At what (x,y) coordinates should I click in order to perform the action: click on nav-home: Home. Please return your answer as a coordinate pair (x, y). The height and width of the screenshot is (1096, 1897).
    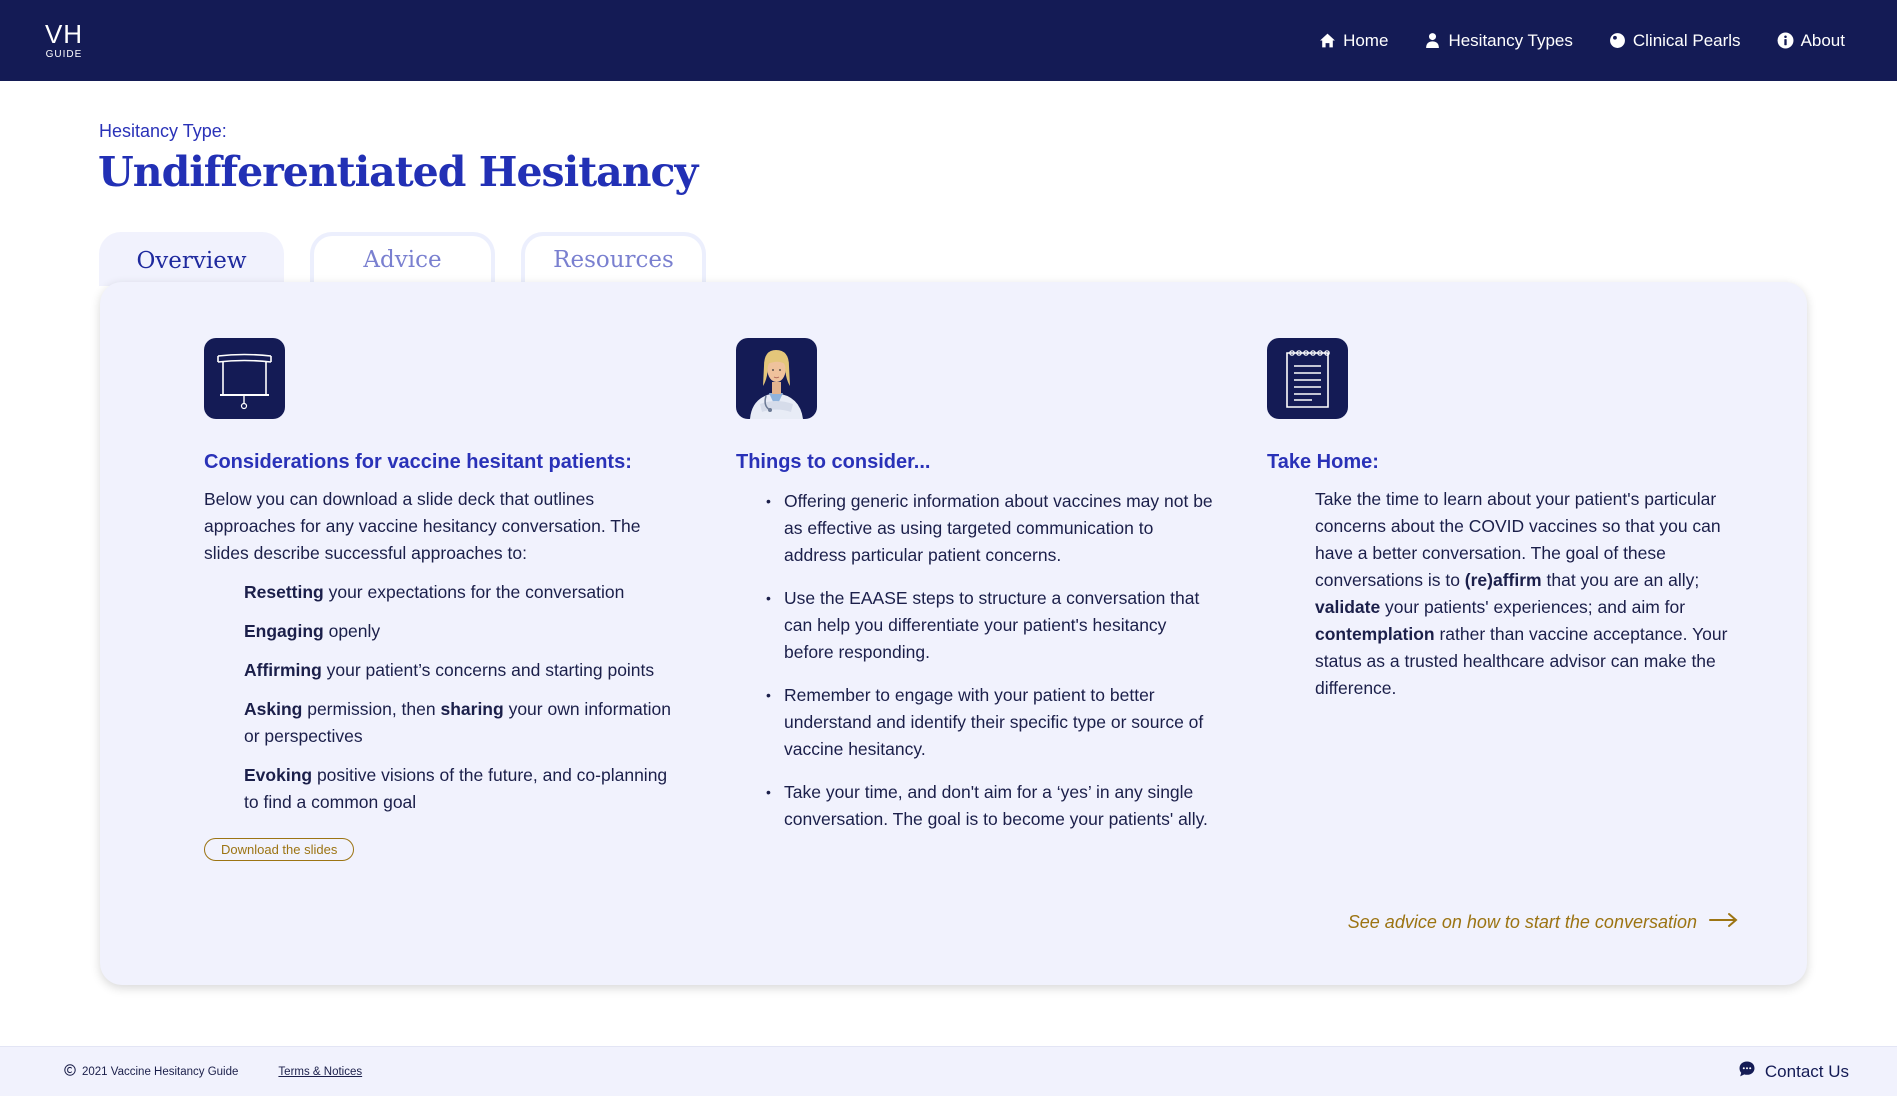
    Looking at the image, I should click on (1353, 41).